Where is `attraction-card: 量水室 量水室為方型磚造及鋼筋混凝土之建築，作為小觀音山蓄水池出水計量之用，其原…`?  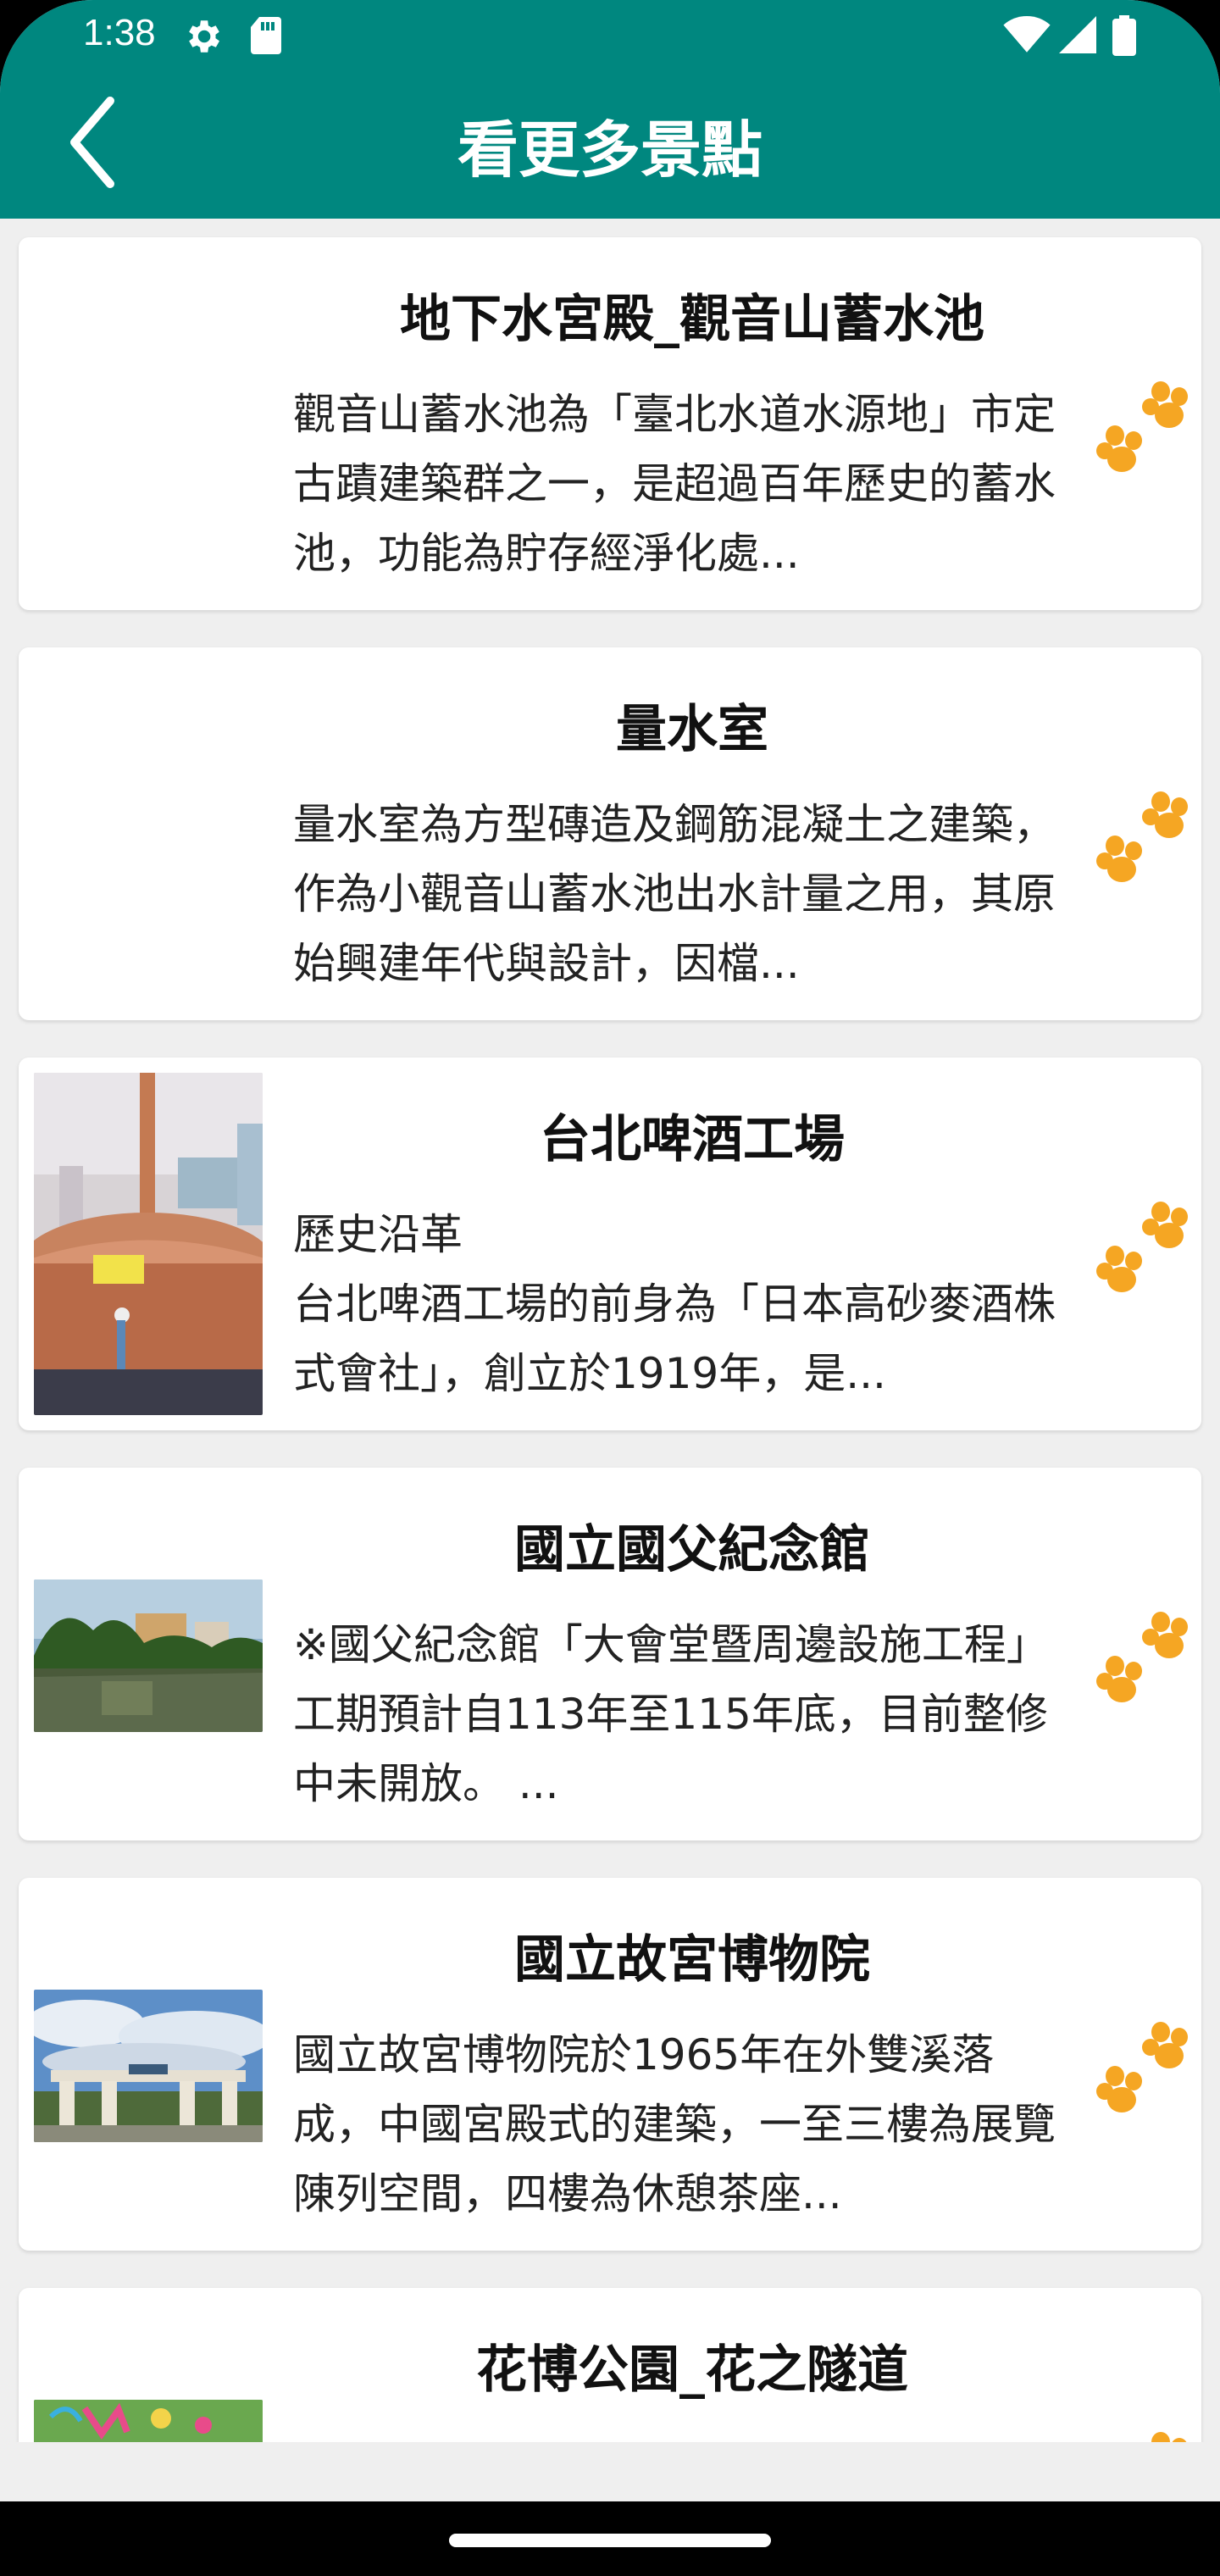
attraction-card: 量水室 量水室為方型磚造及鋼筋混凝土之建築，作為小觀音山蓄水池出水計量之用，其原… is located at coordinates (610, 833).